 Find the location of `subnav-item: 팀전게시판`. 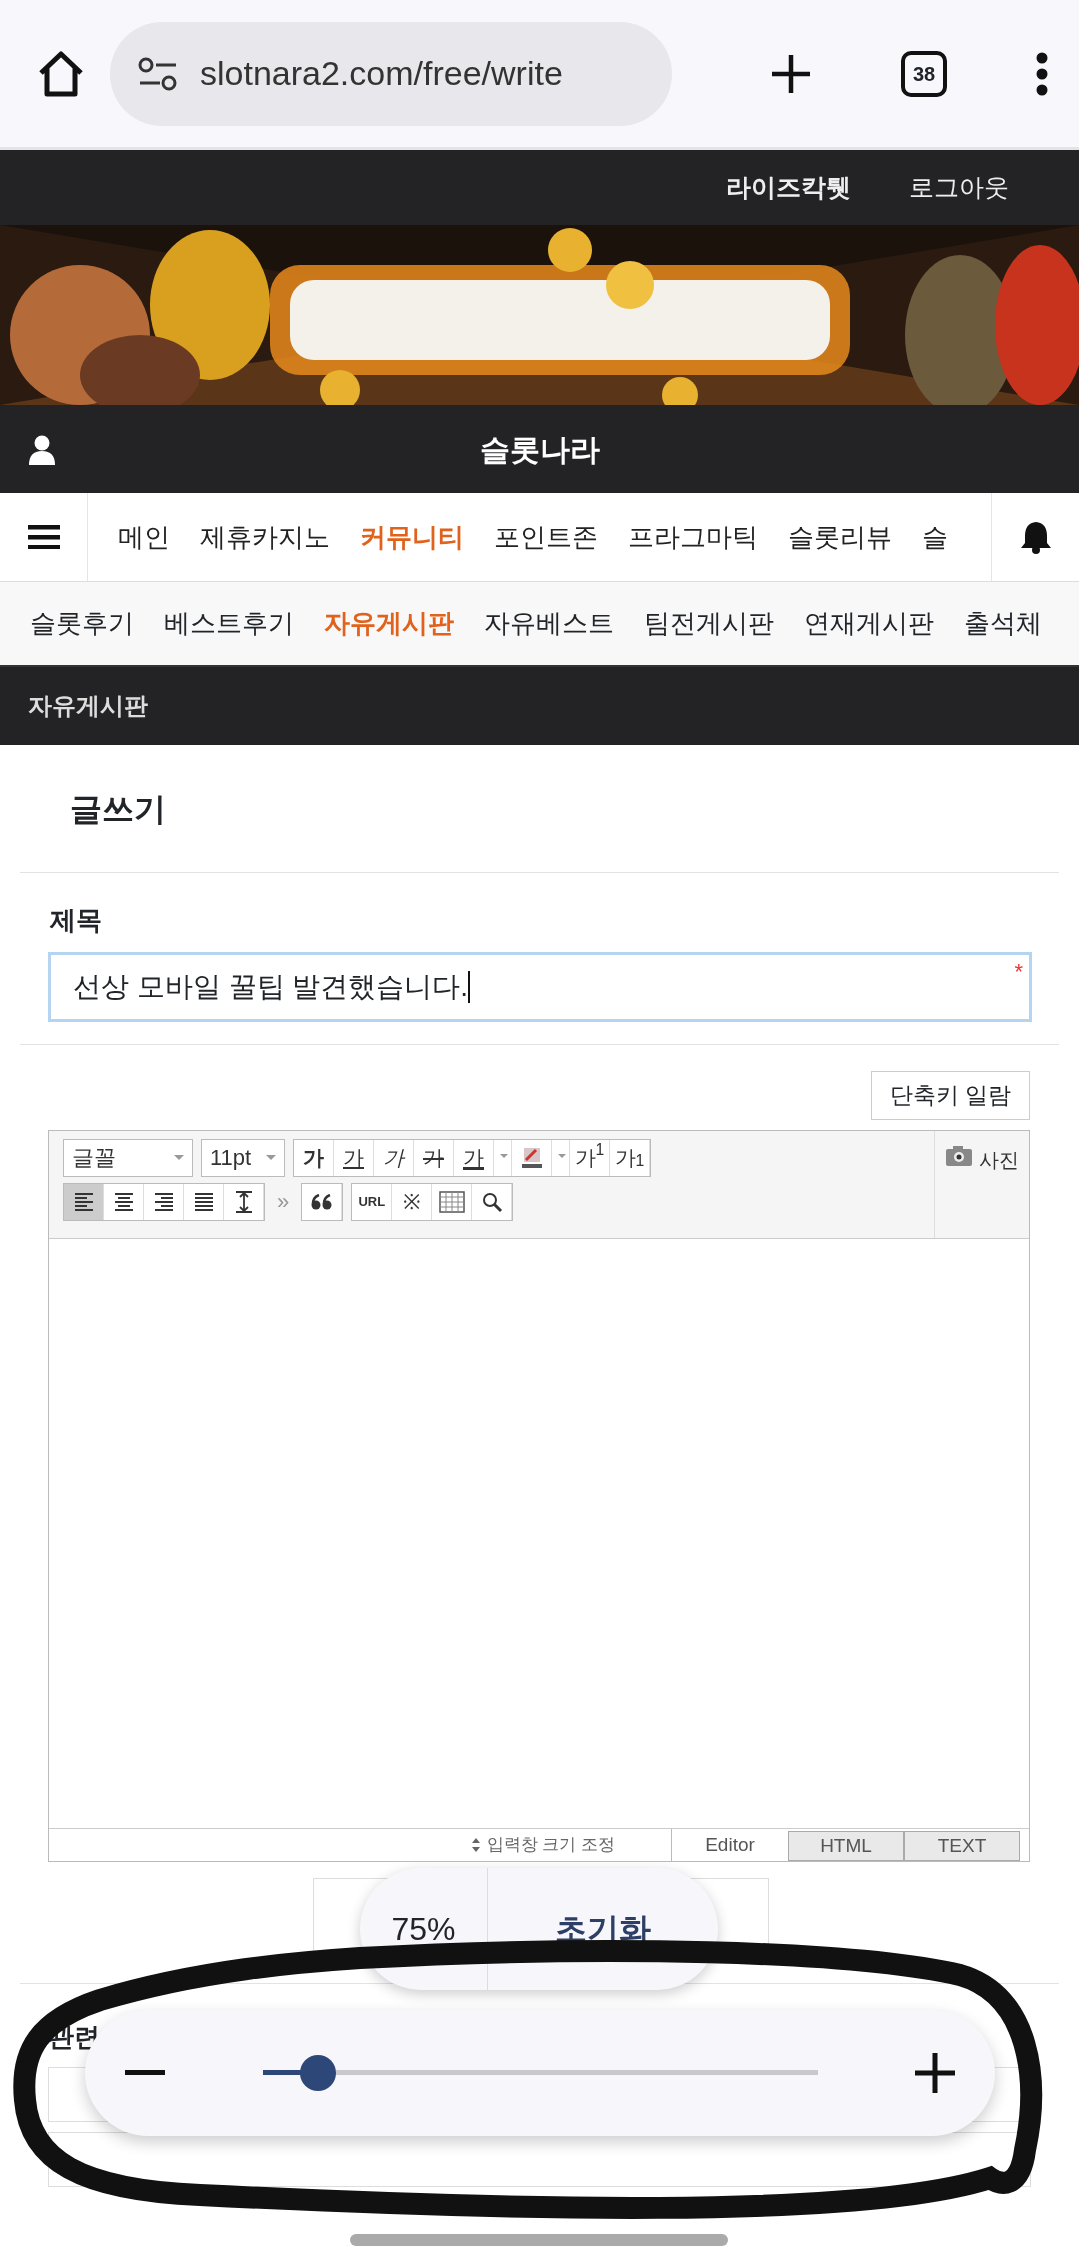

subnav-item: 팀전게시판 is located at coordinates (709, 623).